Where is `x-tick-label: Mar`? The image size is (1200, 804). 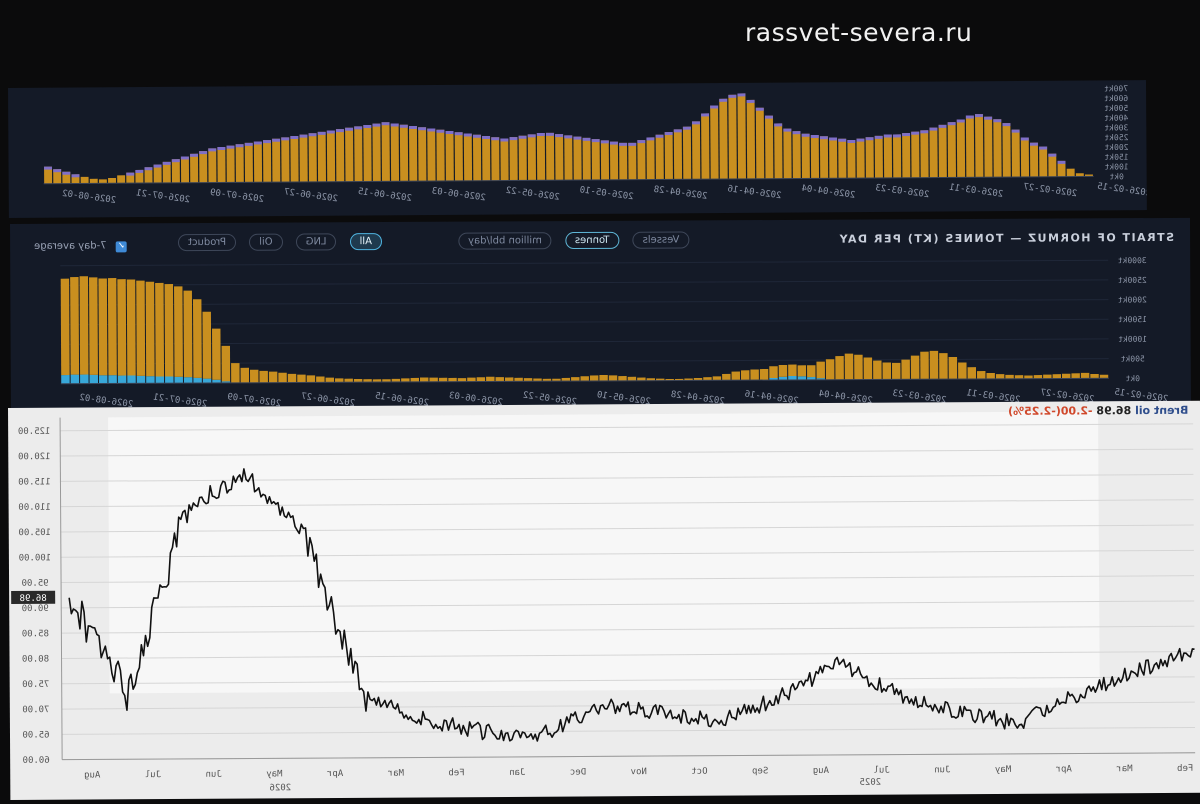
x-tick-label: Mar is located at coordinates (1124, 769).